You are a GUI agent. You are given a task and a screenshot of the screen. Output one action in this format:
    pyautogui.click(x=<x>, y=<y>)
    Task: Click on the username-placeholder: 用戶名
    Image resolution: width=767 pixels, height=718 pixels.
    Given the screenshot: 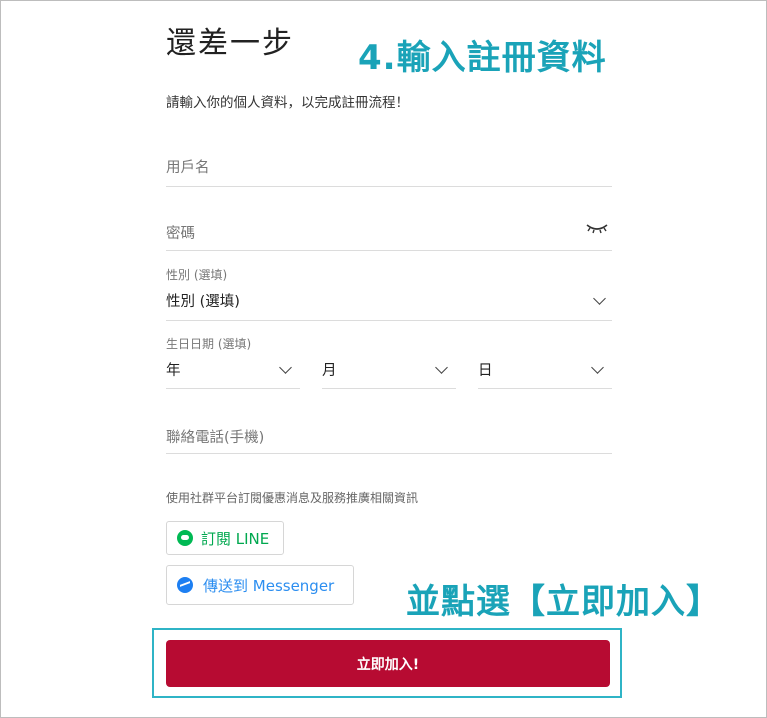 What is the action you would take?
    pyautogui.click(x=188, y=168)
    